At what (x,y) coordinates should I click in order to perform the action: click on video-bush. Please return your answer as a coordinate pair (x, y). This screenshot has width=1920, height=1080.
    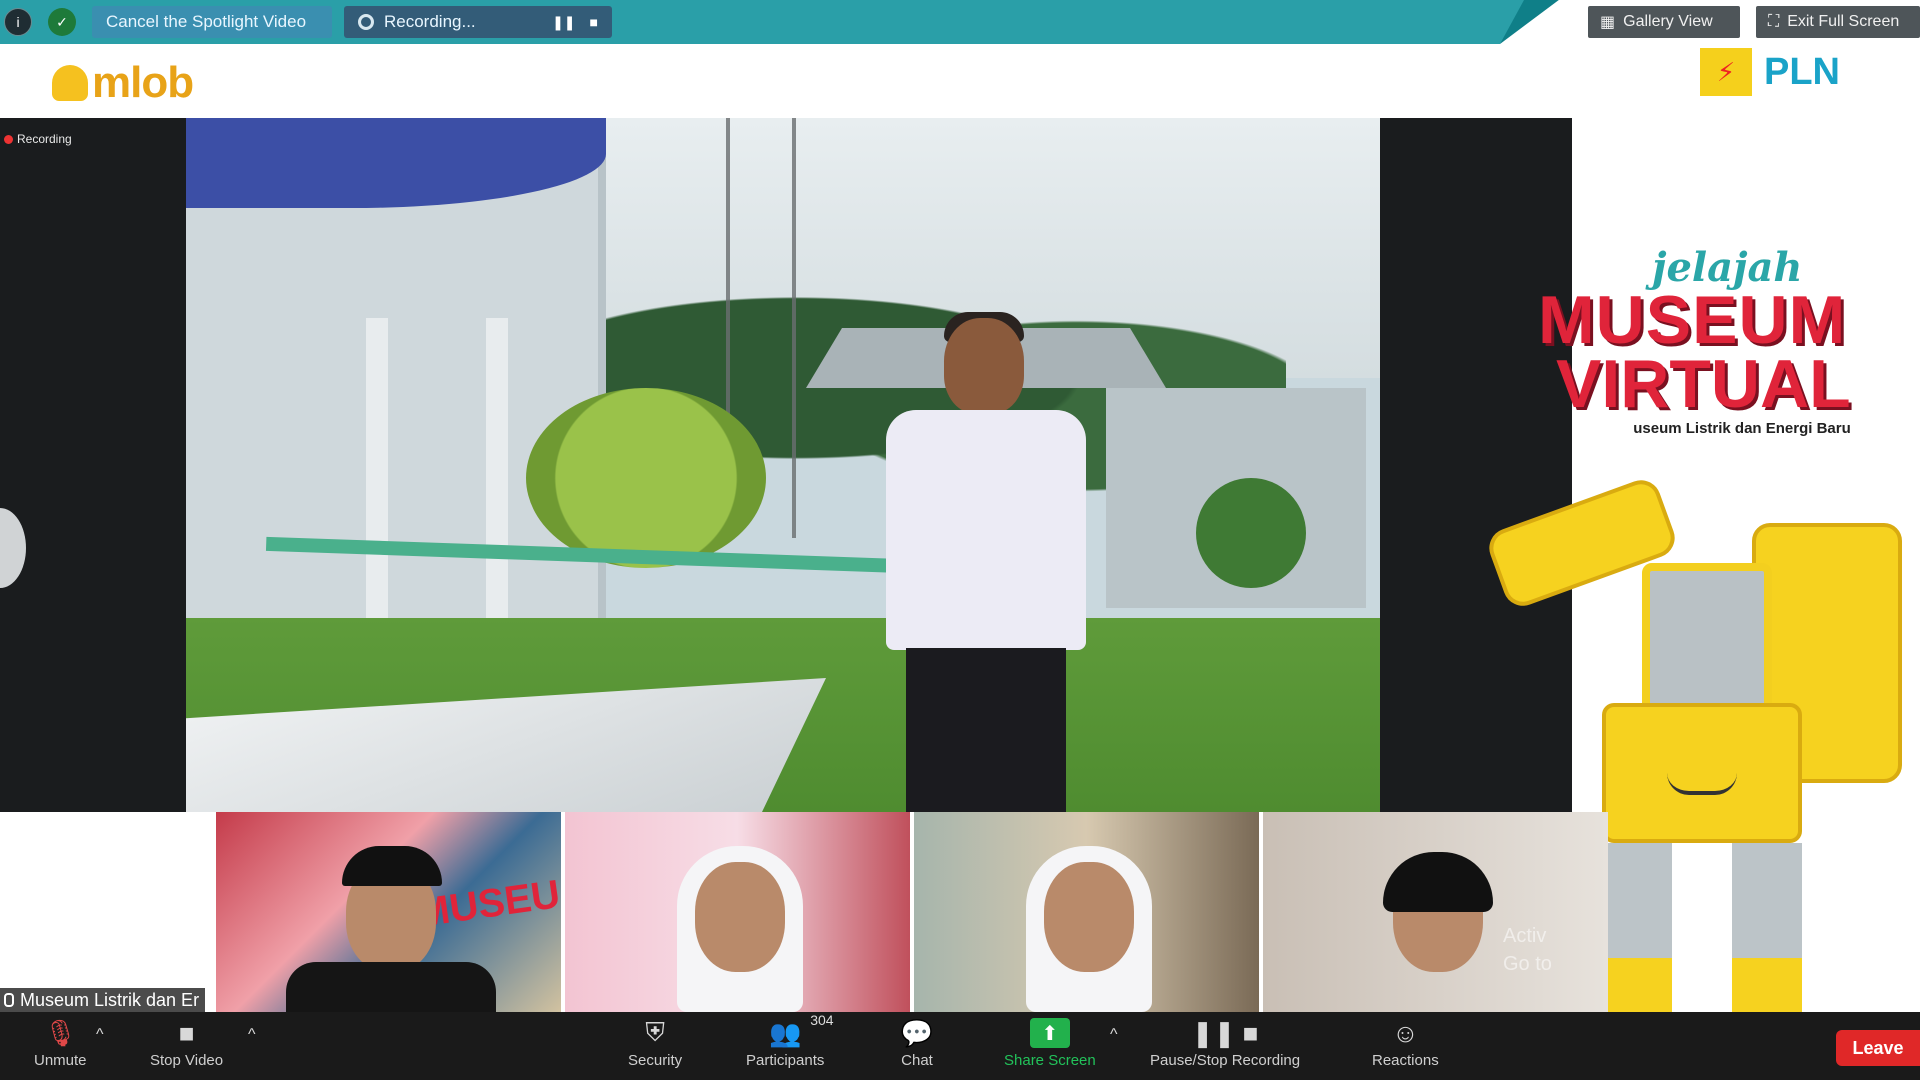
    Looking at the image, I should click on (646, 478).